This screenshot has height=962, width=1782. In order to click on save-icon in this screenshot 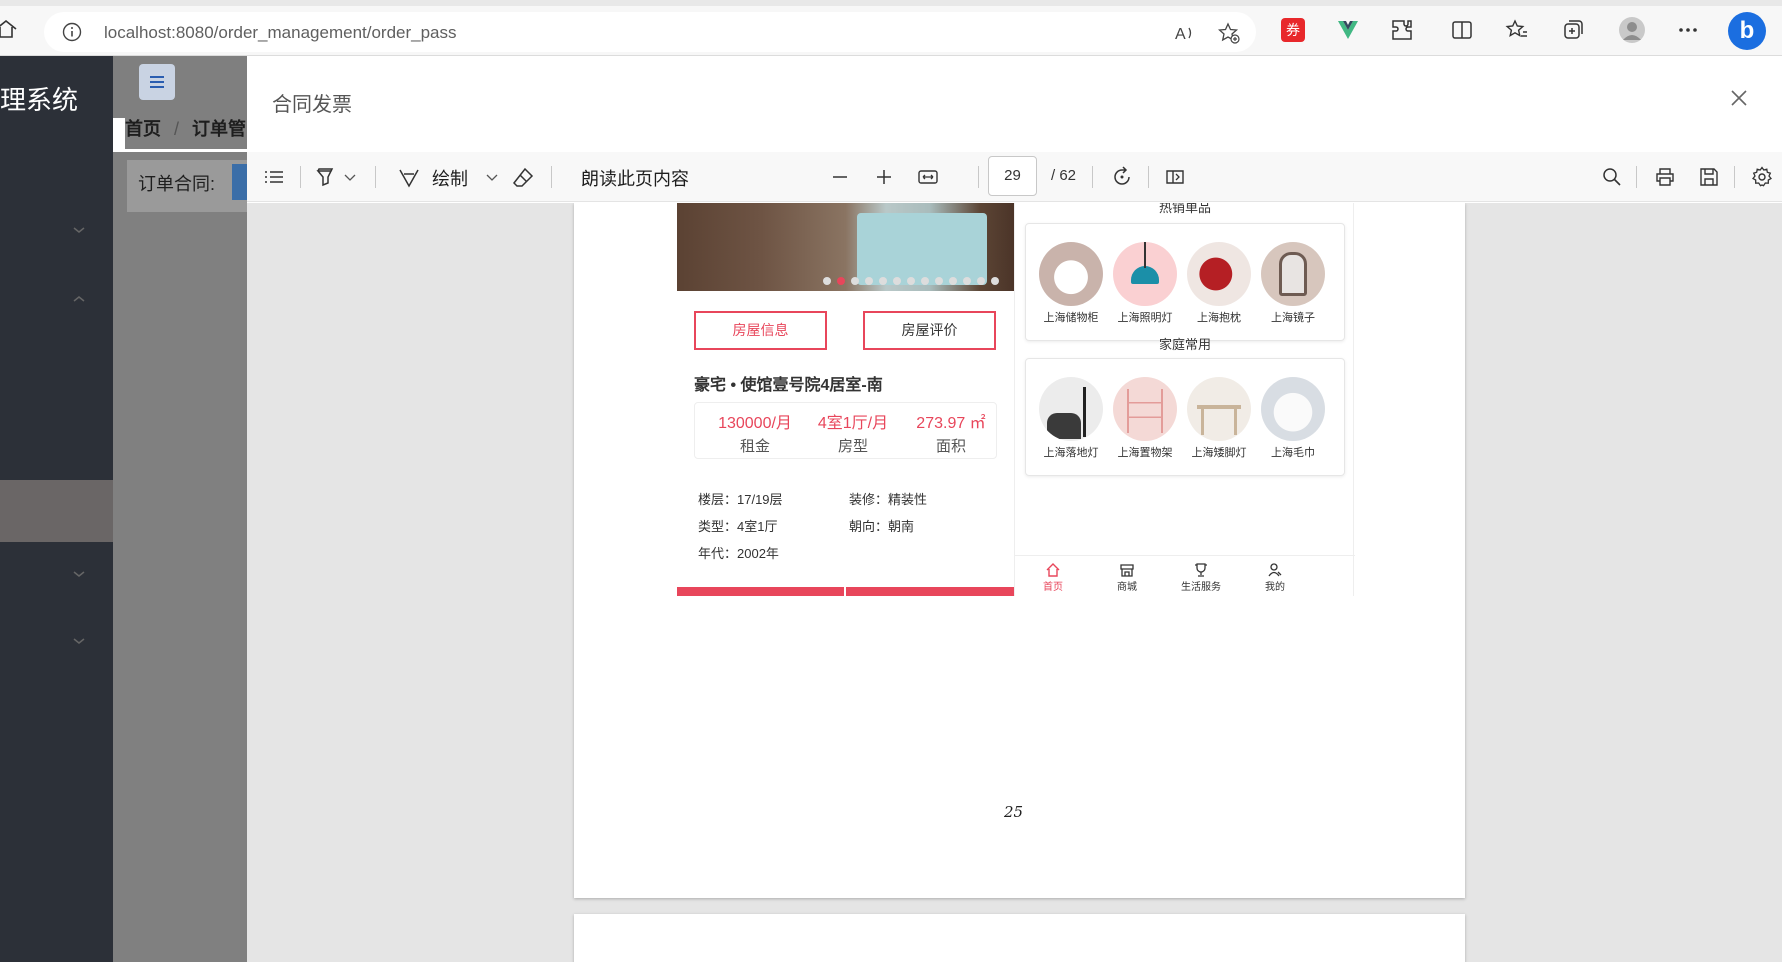, I will do `click(1709, 177)`.